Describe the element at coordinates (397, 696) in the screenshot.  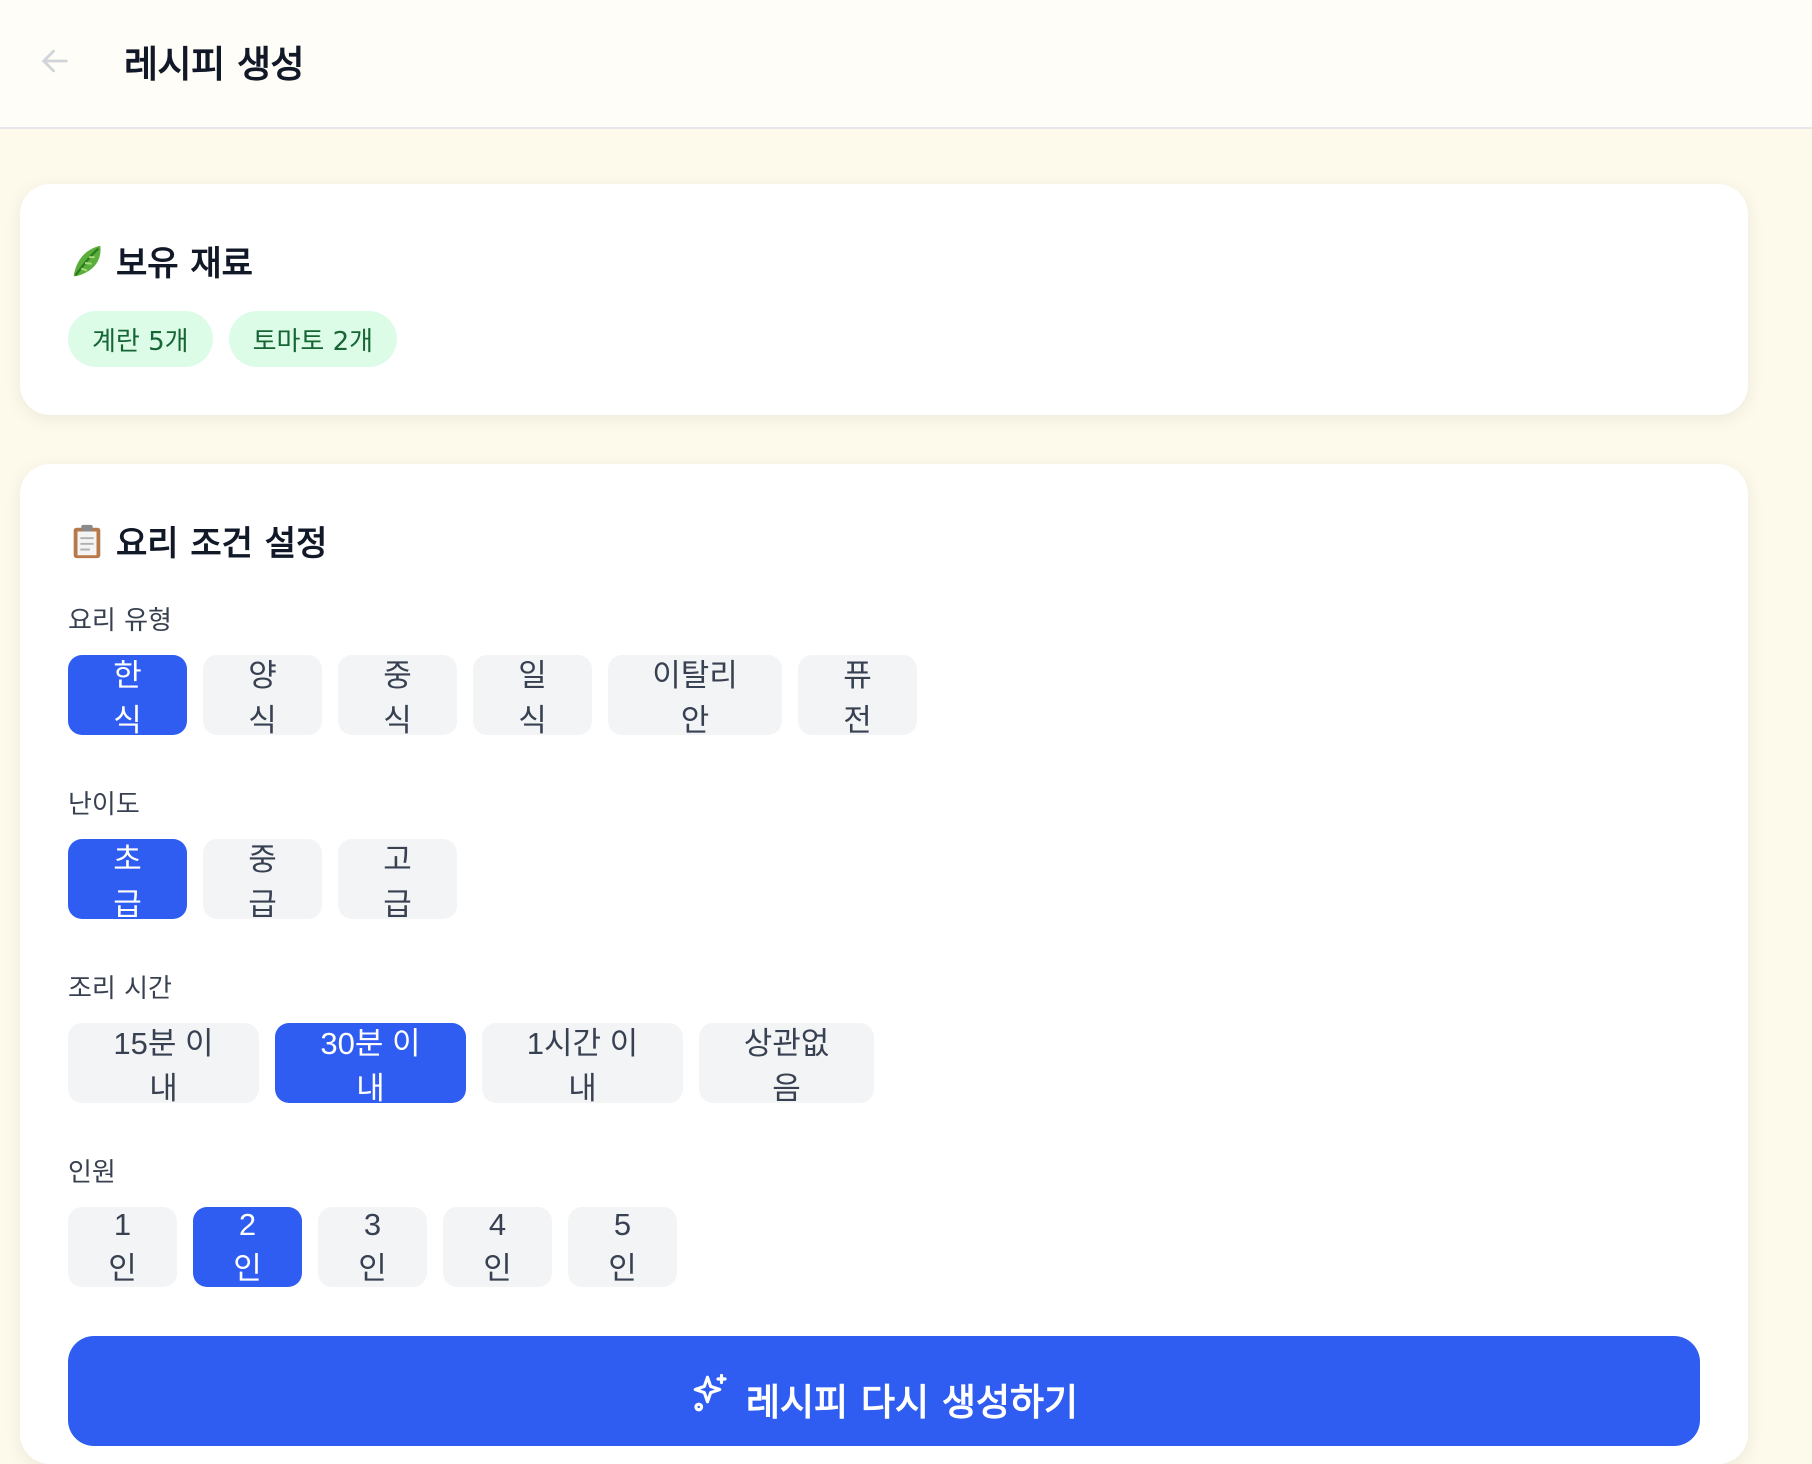
I see `cuisine-option-chinese: 중식` at that location.